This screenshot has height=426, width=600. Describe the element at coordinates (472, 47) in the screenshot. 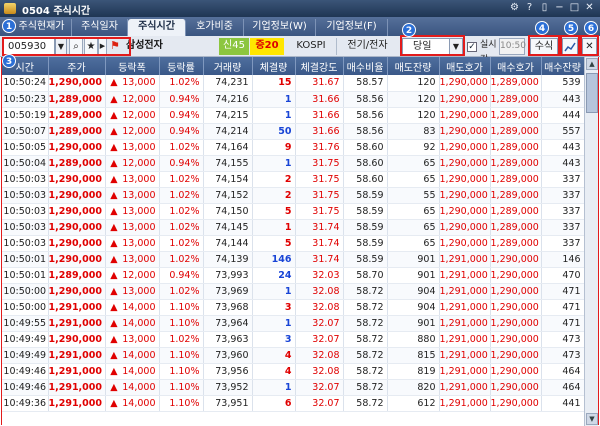

I see `realtime-checkbox: ✓` at that location.